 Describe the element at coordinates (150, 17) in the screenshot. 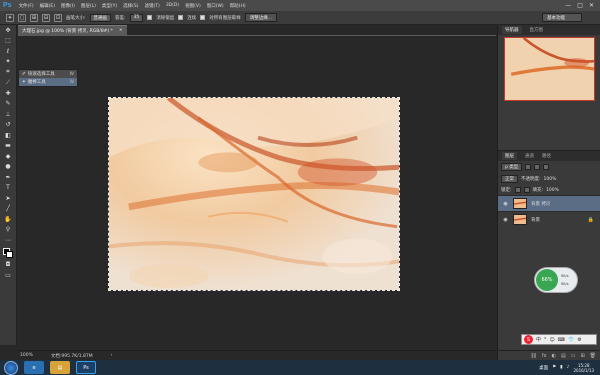

I see `antialias-checkbox` at that location.